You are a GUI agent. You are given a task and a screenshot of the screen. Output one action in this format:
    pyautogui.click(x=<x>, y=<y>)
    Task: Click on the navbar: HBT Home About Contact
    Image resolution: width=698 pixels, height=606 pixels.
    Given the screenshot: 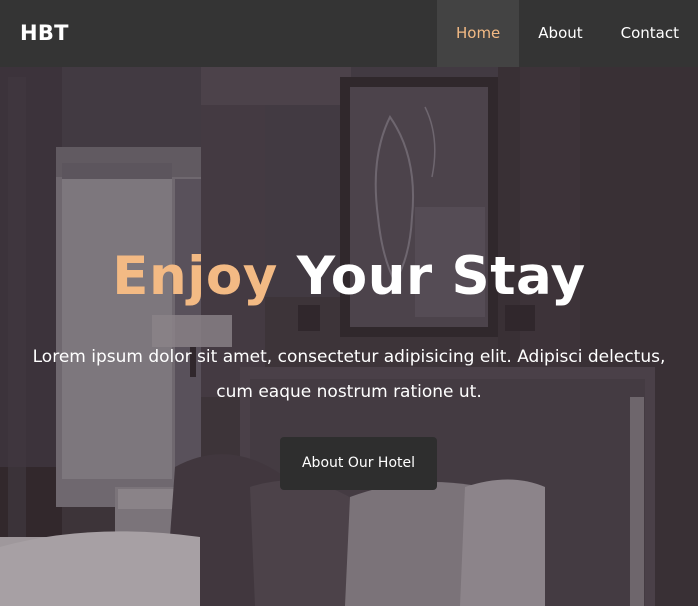 What is the action you would take?
    pyautogui.click(x=349, y=33)
    